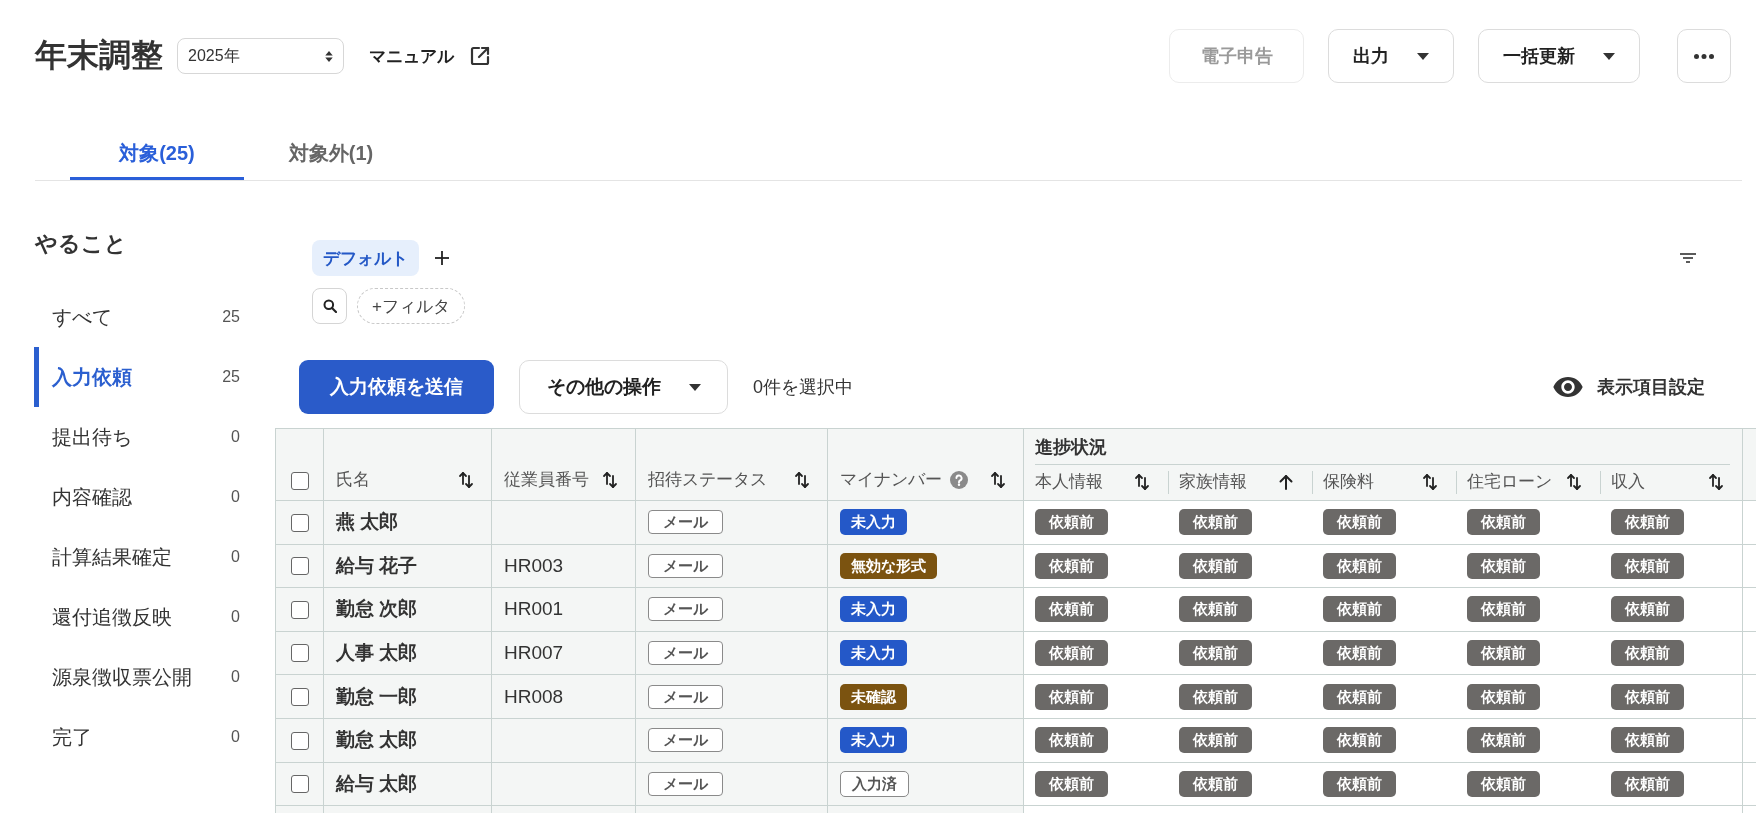 This screenshot has height=813, width=1756. Describe the element at coordinates (429, 56) in the screenshot. I see `manual-link: マニュアル` at that location.